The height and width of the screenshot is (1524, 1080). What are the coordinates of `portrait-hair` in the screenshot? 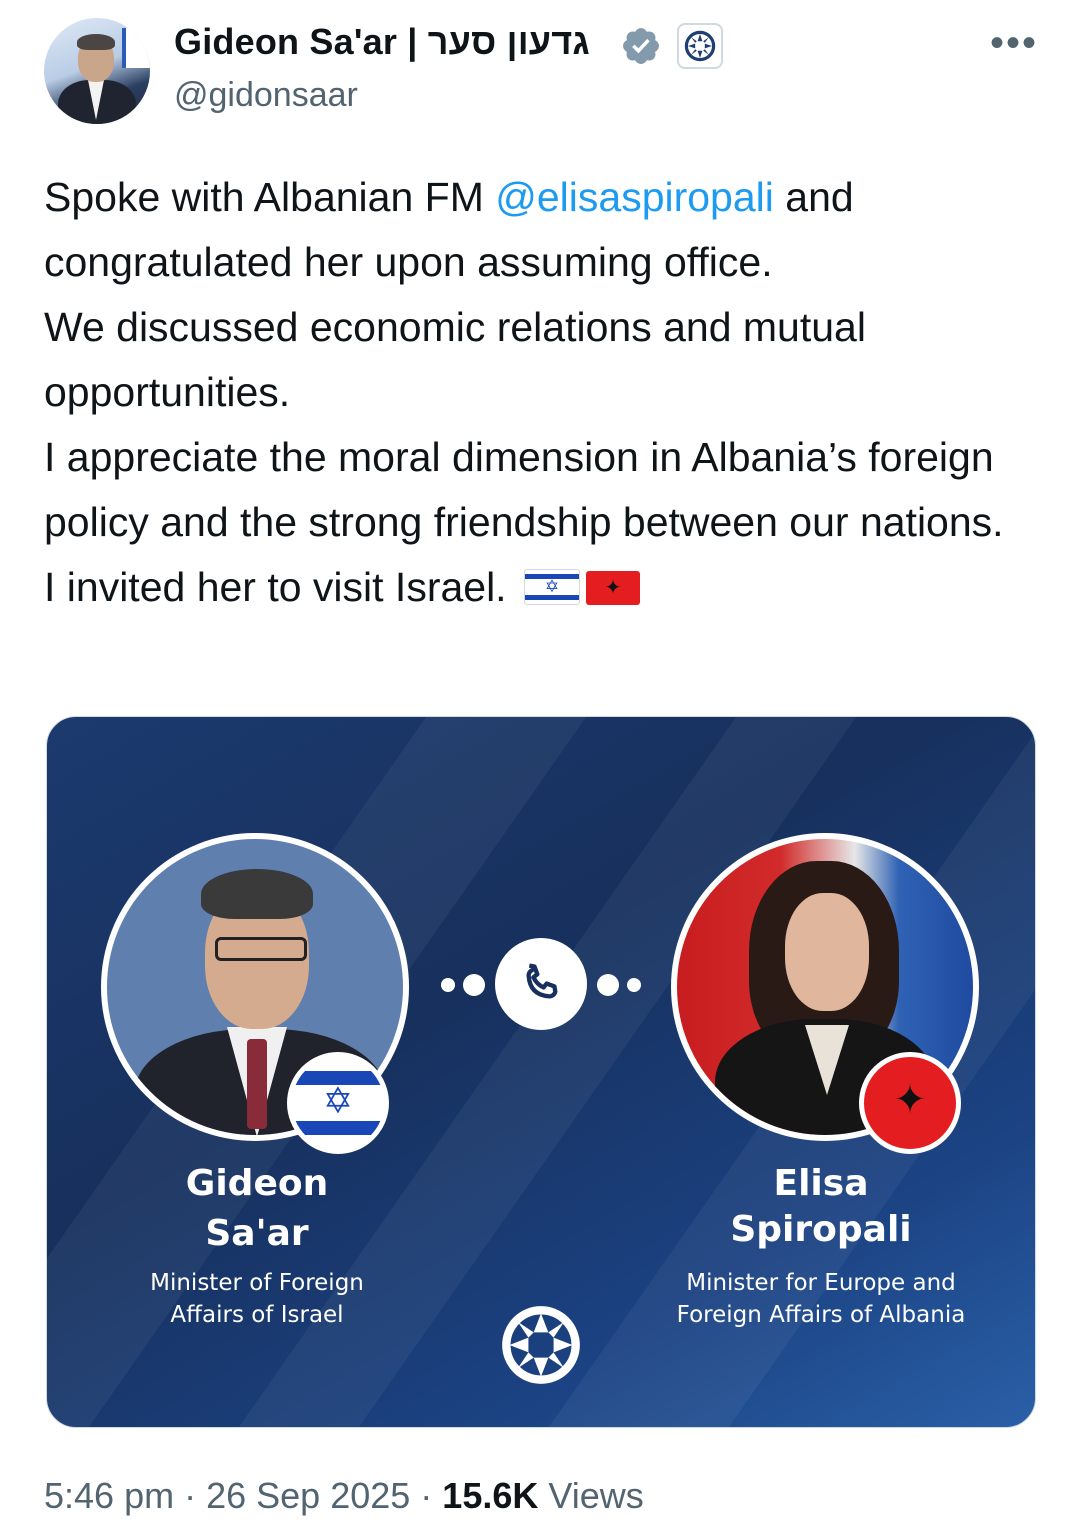 It's located at (257, 894).